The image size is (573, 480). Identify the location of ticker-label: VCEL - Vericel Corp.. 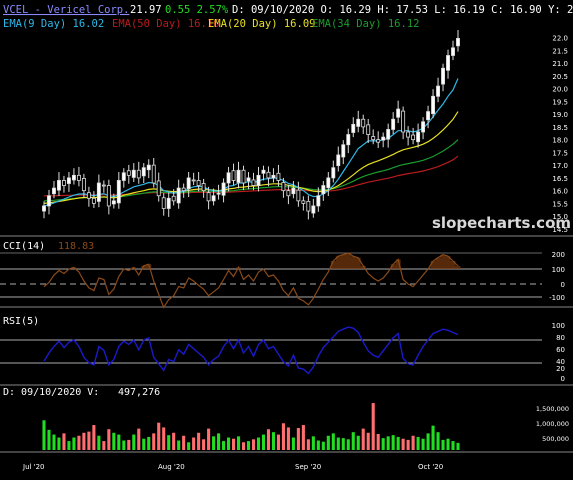
(66, 10).